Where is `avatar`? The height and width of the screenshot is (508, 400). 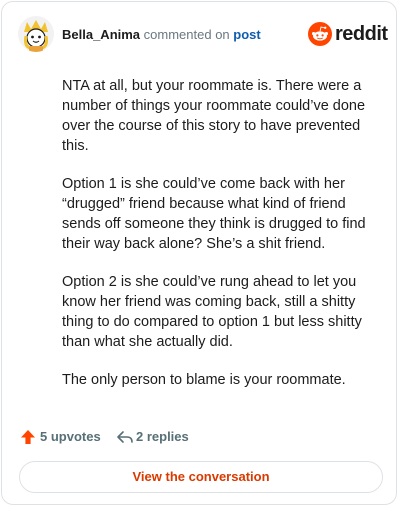 avatar is located at coordinates (36, 34).